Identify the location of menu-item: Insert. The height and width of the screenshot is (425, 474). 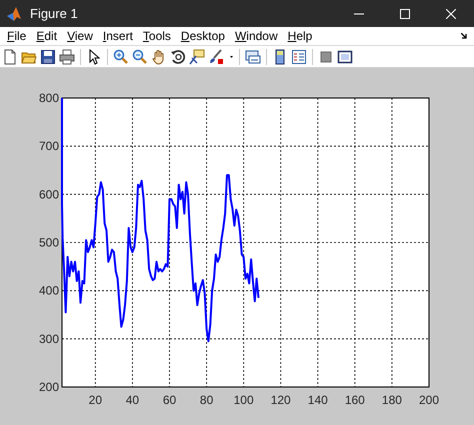
(118, 36).